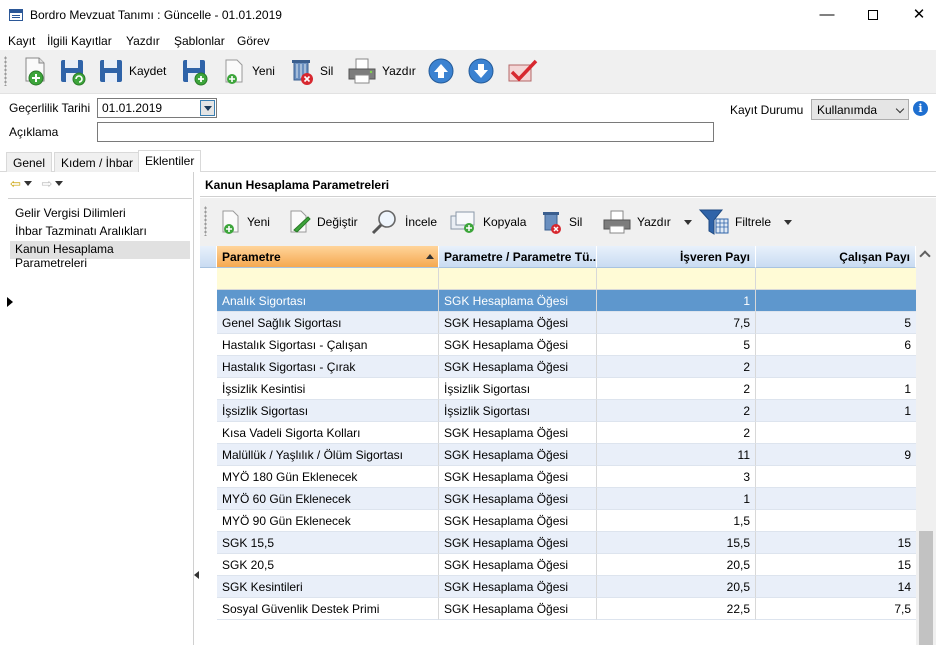 Image resolution: width=936 pixels, height=645 pixels. I want to click on back-arrow-icon: ⇦, so click(15, 183).